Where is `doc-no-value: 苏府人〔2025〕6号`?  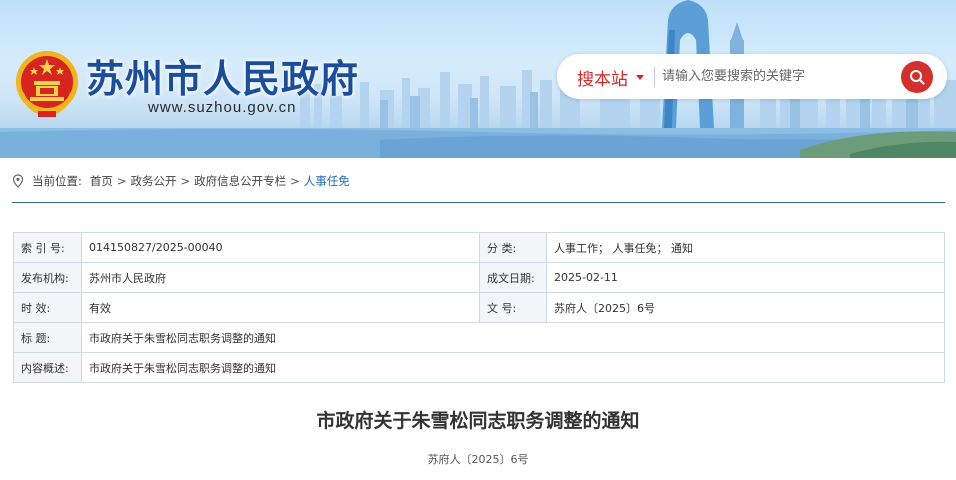 doc-no-value: 苏府人〔2025〕6号 is located at coordinates (745, 307).